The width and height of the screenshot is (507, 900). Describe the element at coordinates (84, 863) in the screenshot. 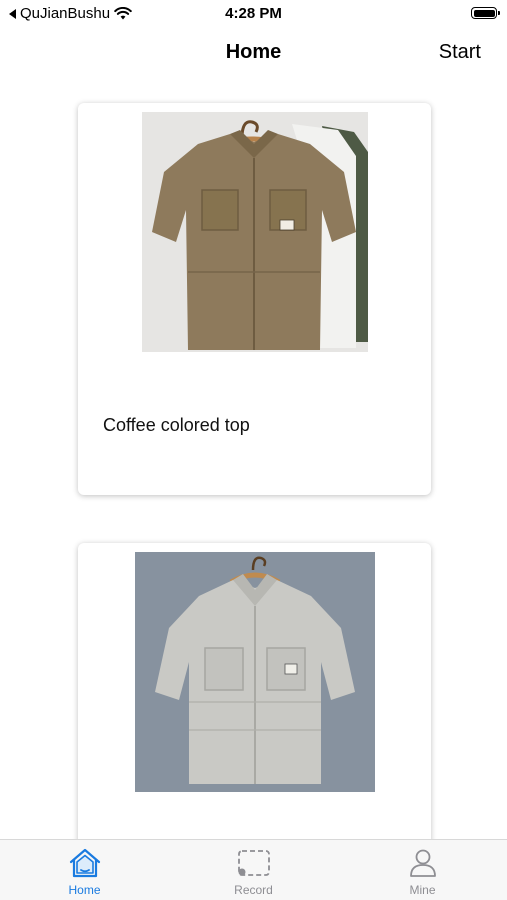

I see `home-icon` at that location.